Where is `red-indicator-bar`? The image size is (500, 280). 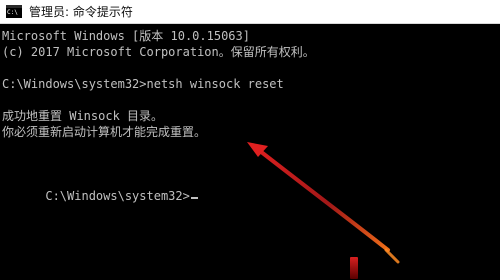 red-indicator-bar is located at coordinates (354, 268).